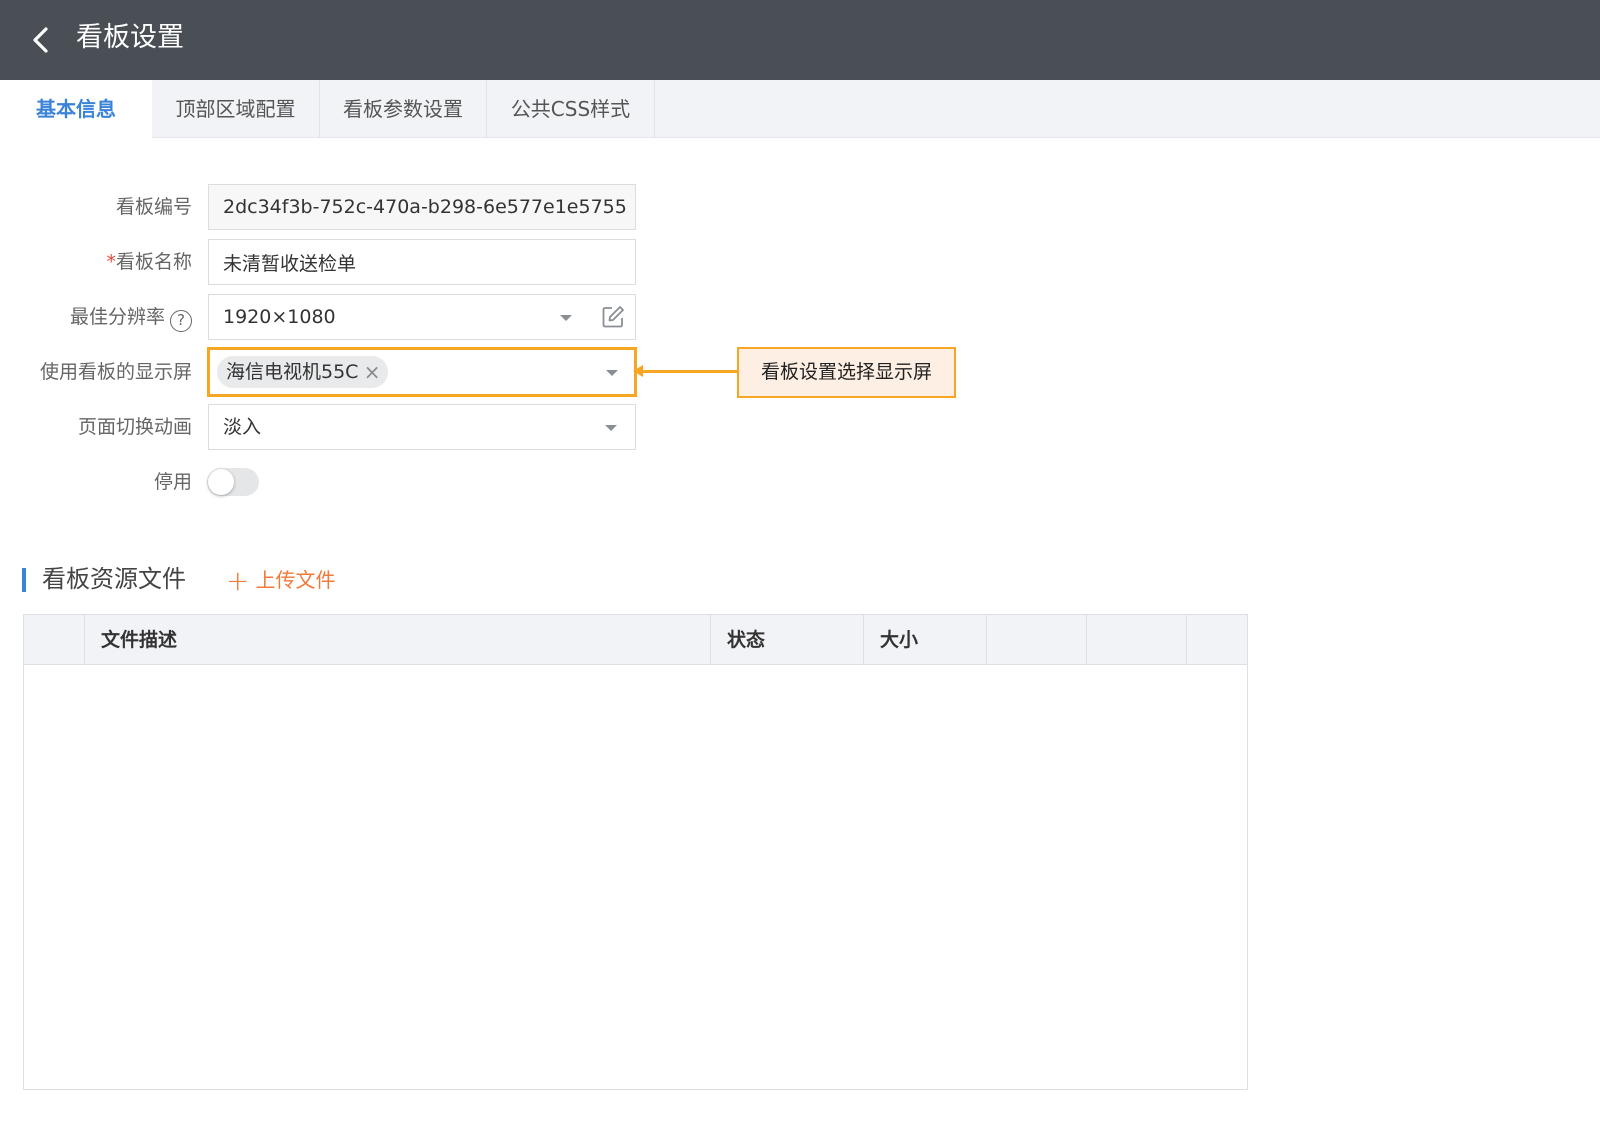  I want to click on annotation-arrow-head, so click(638, 371).